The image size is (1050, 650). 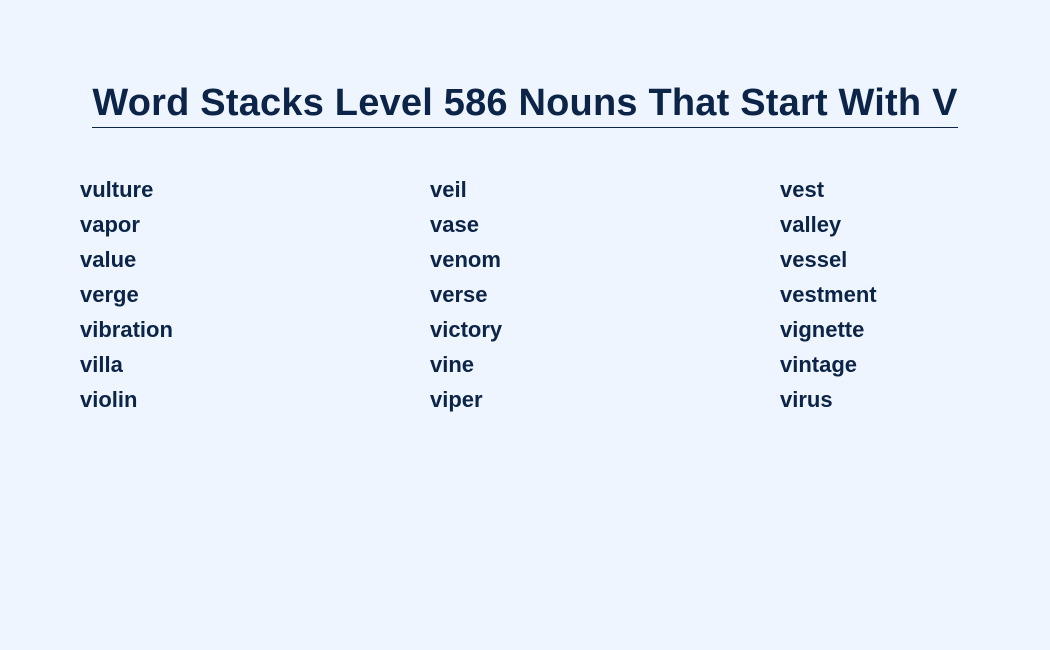 I want to click on word-item: vapor, so click(x=110, y=224).